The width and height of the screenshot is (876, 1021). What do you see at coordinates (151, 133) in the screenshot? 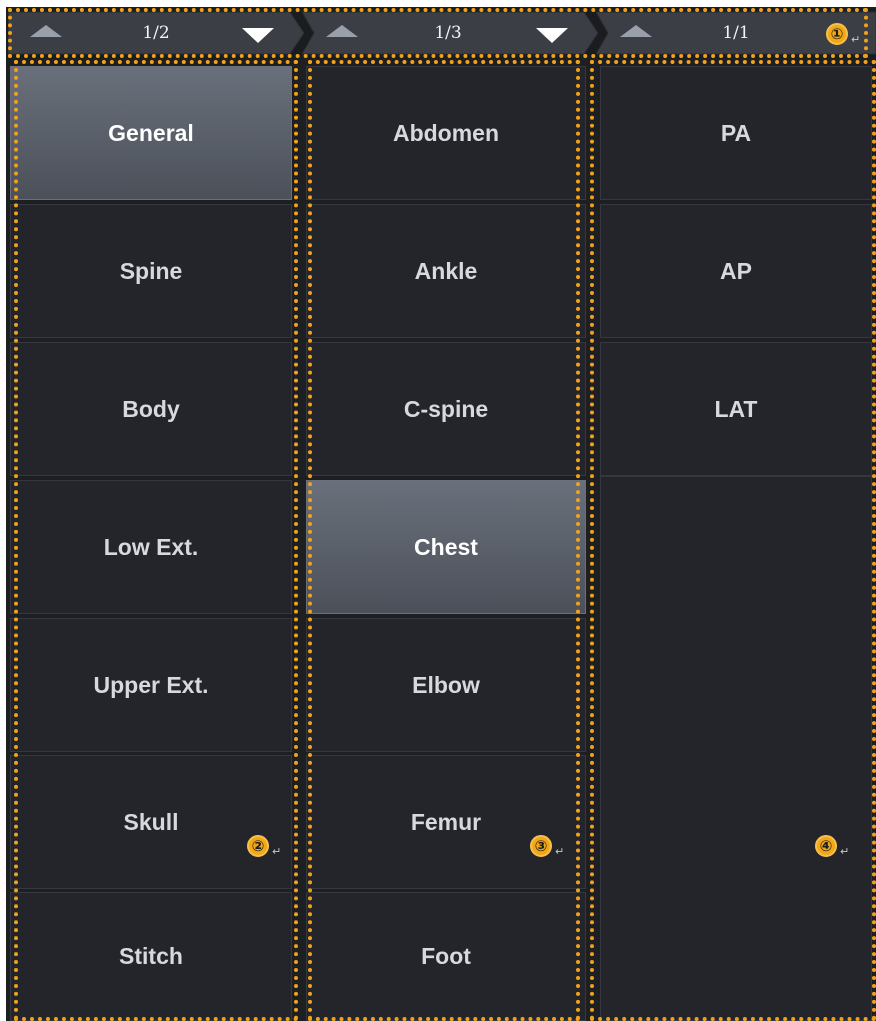
I see `list-item-general: General` at bounding box center [151, 133].